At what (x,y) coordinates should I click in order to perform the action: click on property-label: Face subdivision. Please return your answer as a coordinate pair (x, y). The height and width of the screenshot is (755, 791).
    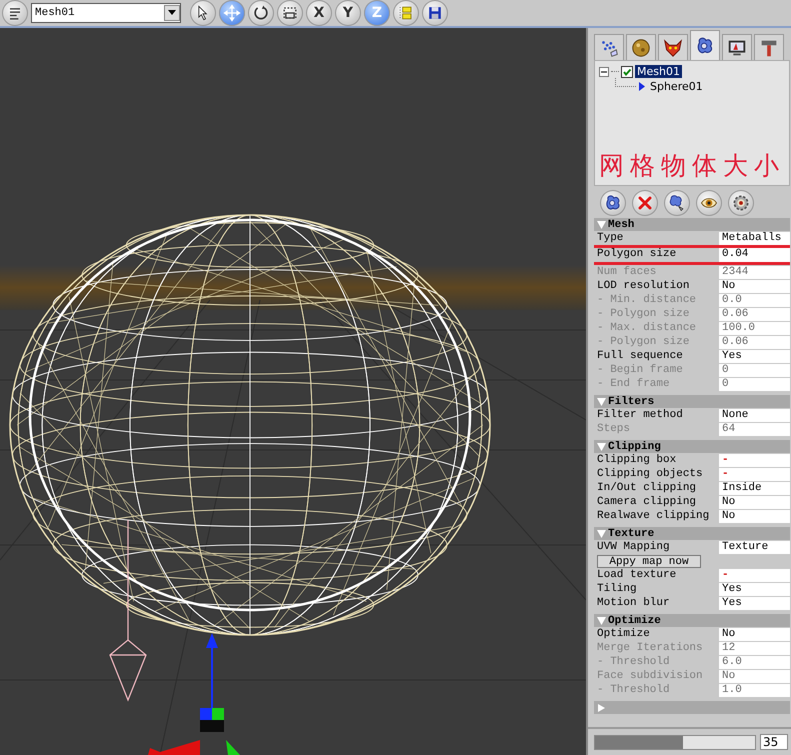
    Looking at the image, I should click on (650, 676).